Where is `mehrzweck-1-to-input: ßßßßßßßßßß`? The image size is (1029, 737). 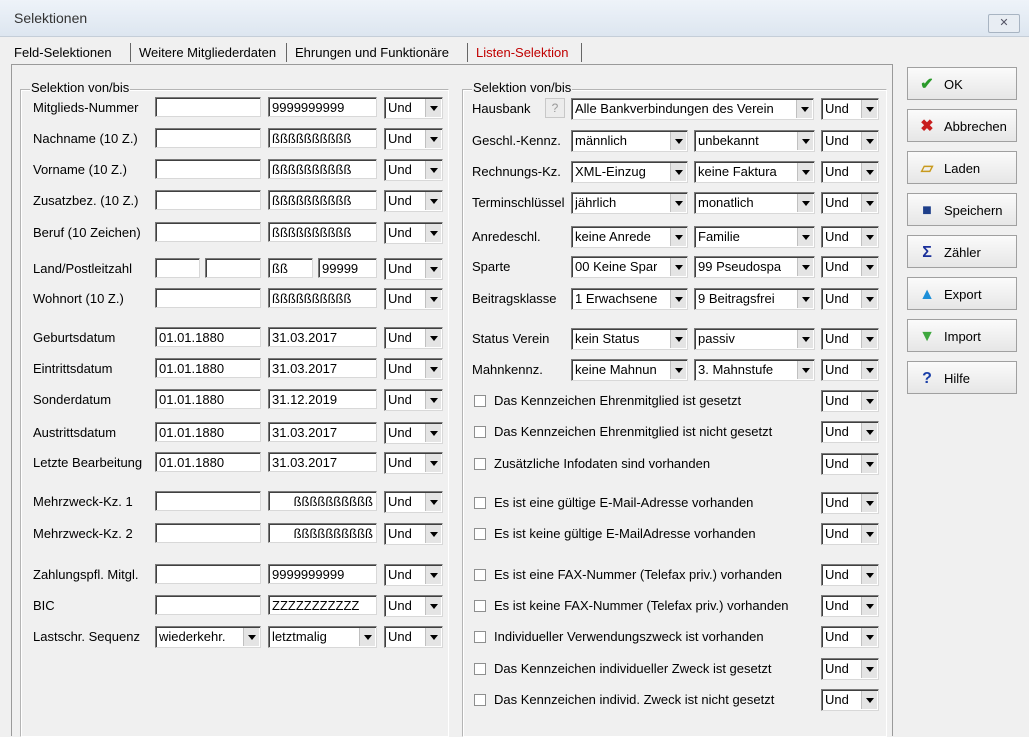 mehrzweck-1-to-input: ßßßßßßßßßß is located at coordinates (322, 501).